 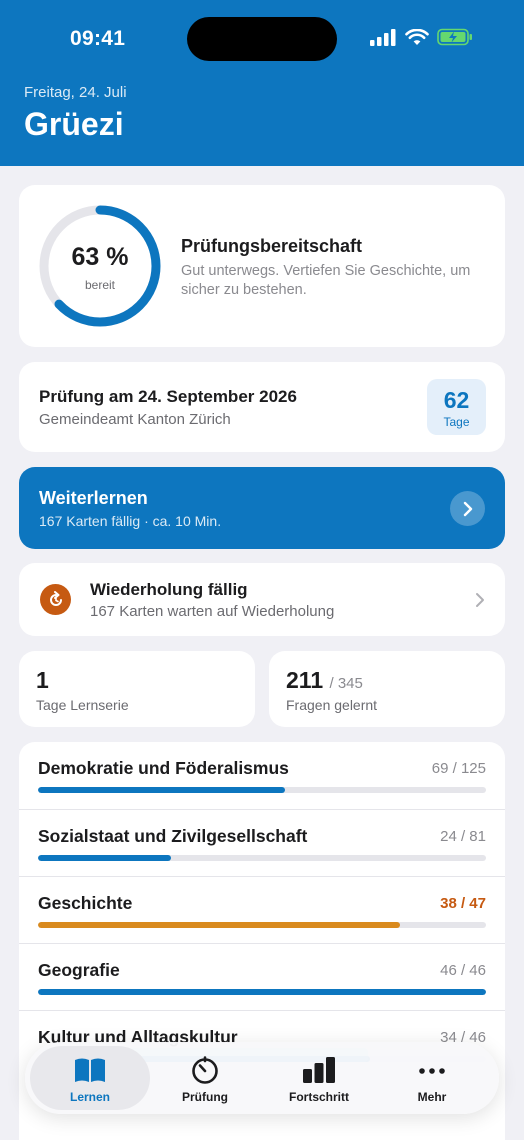 I want to click on learned-total: / 345, so click(x=346, y=683).